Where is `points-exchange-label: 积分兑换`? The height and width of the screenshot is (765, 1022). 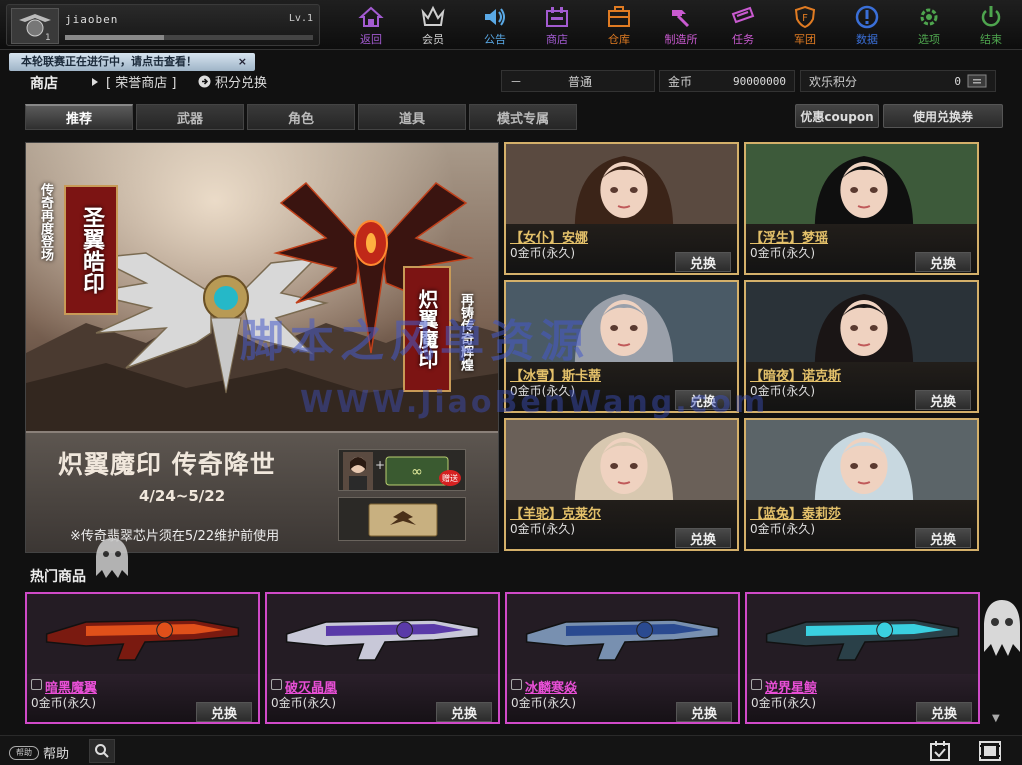 points-exchange-label: 积分兑换 is located at coordinates (241, 83).